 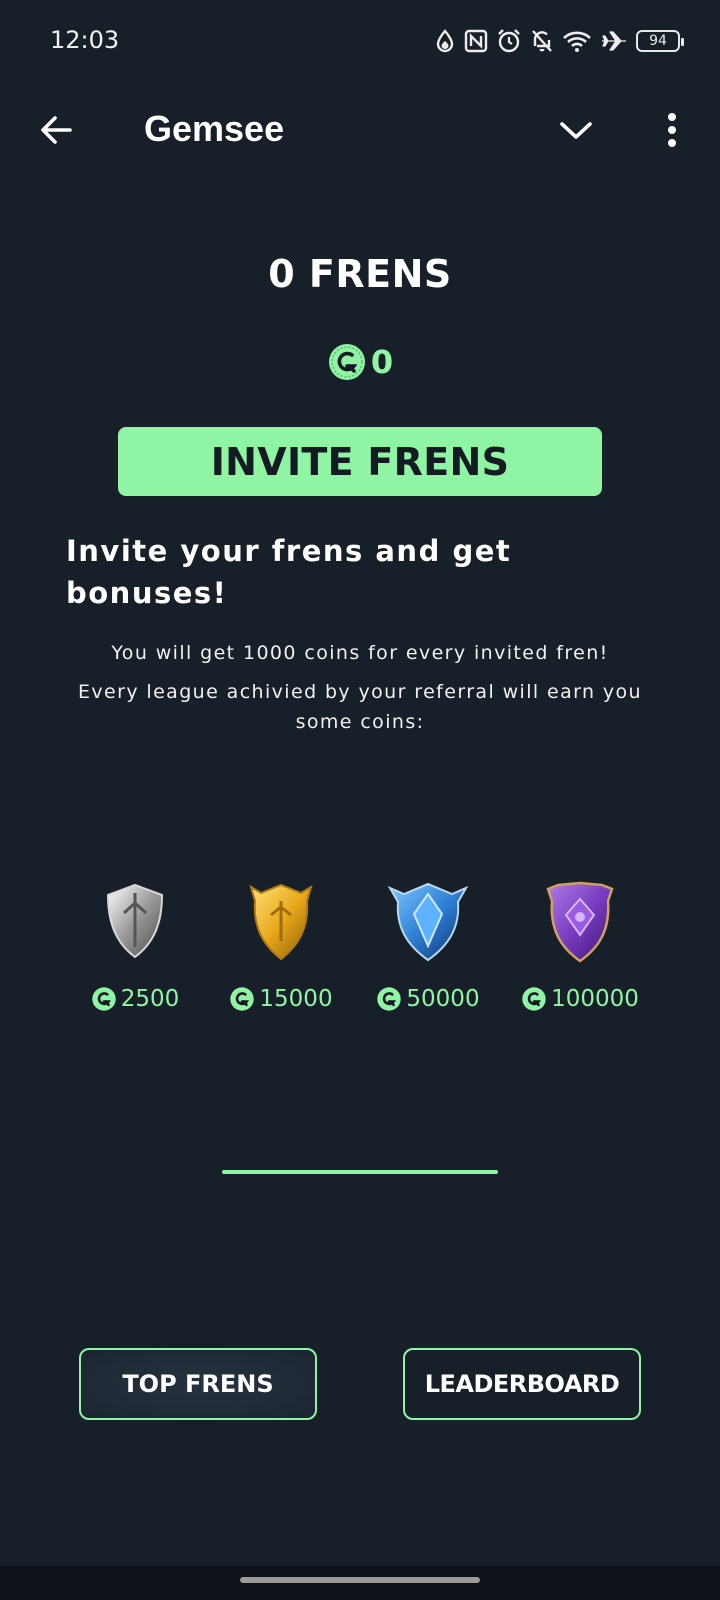 I want to click on top-frens-button: TOP FRENS, so click(x=198, y=1384).